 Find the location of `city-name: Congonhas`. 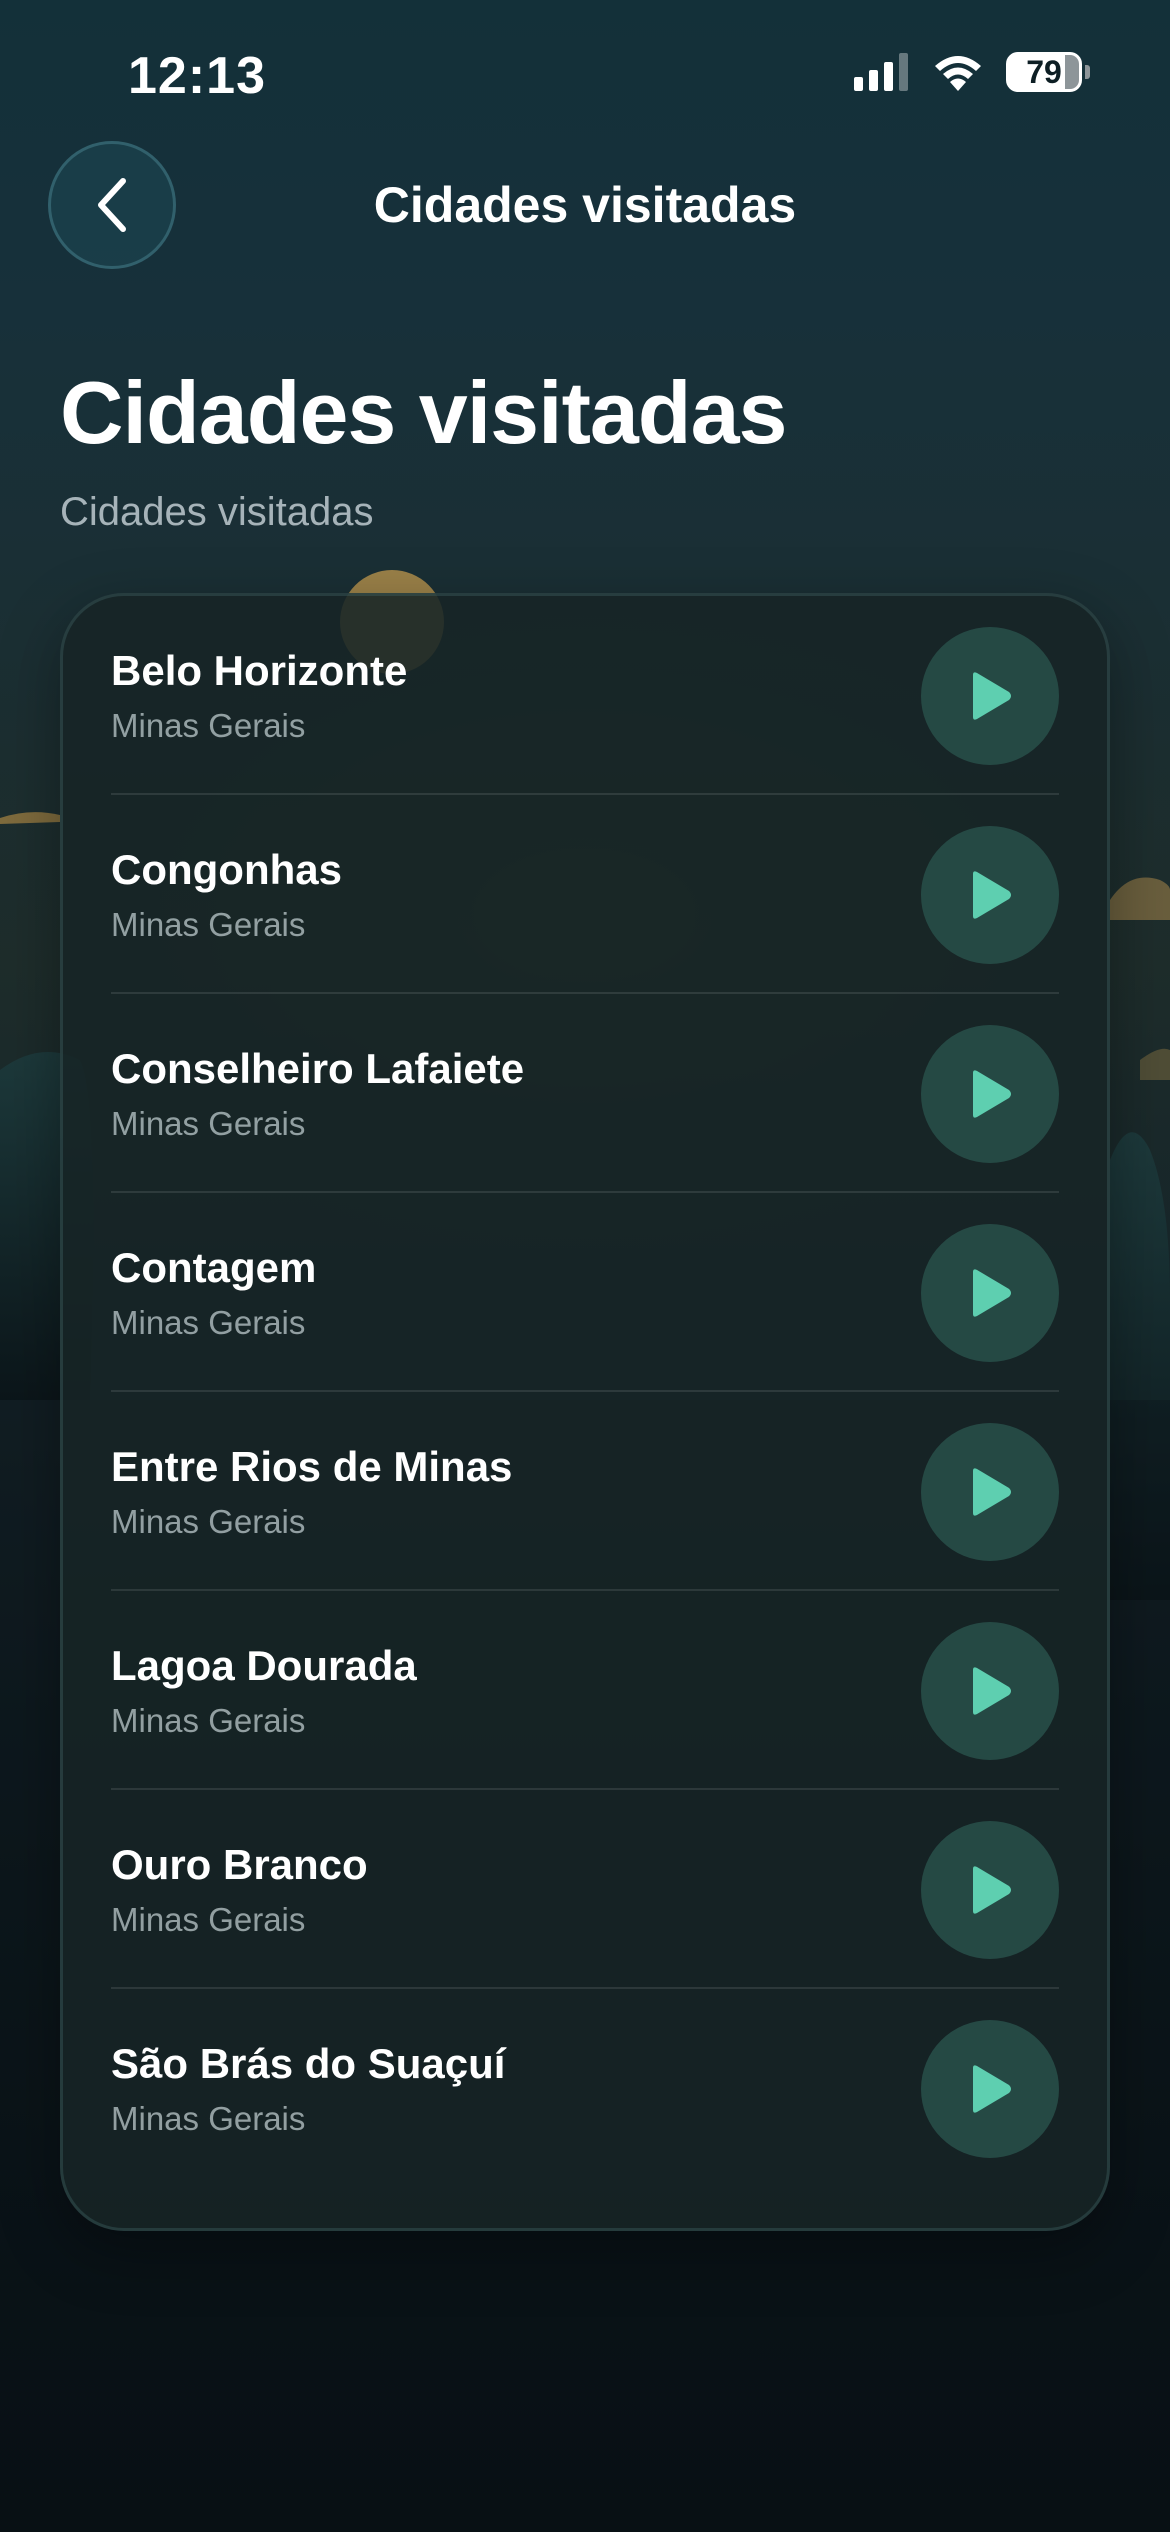

city-name: Congonhas is located at coordinates (226, 869).